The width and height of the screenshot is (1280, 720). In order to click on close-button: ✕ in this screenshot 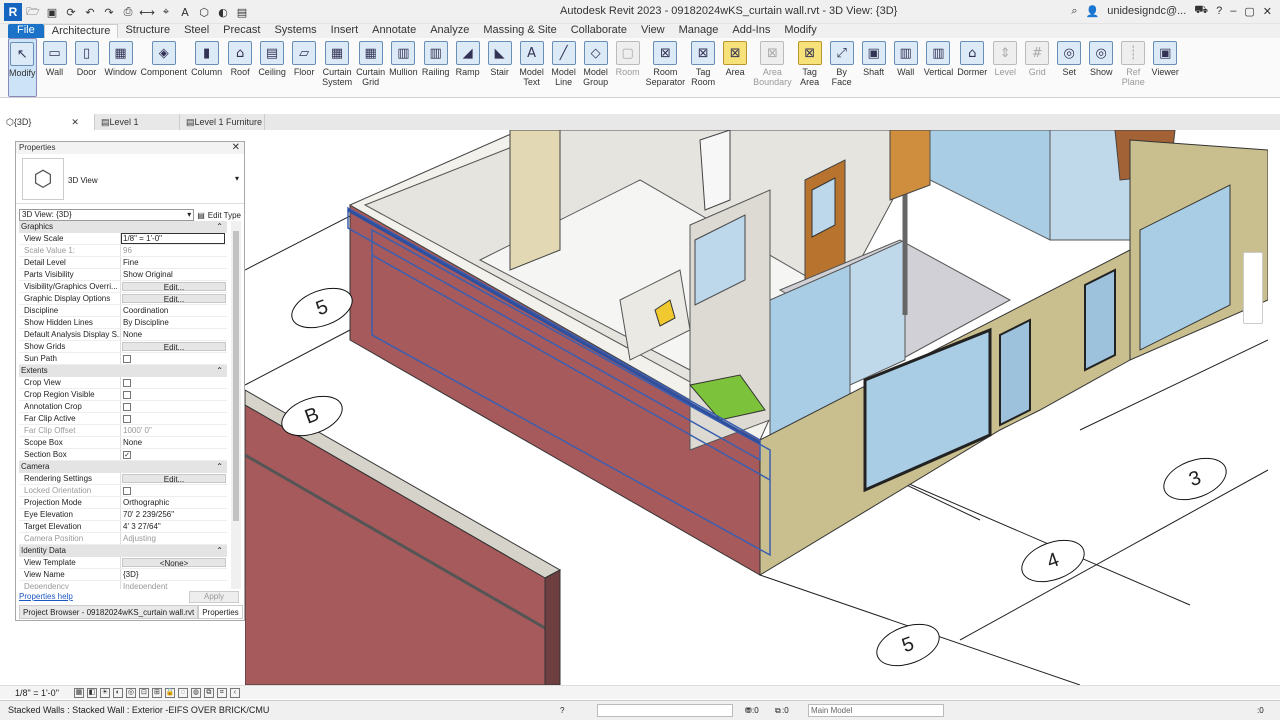, I will do `click(1267, 11)`.